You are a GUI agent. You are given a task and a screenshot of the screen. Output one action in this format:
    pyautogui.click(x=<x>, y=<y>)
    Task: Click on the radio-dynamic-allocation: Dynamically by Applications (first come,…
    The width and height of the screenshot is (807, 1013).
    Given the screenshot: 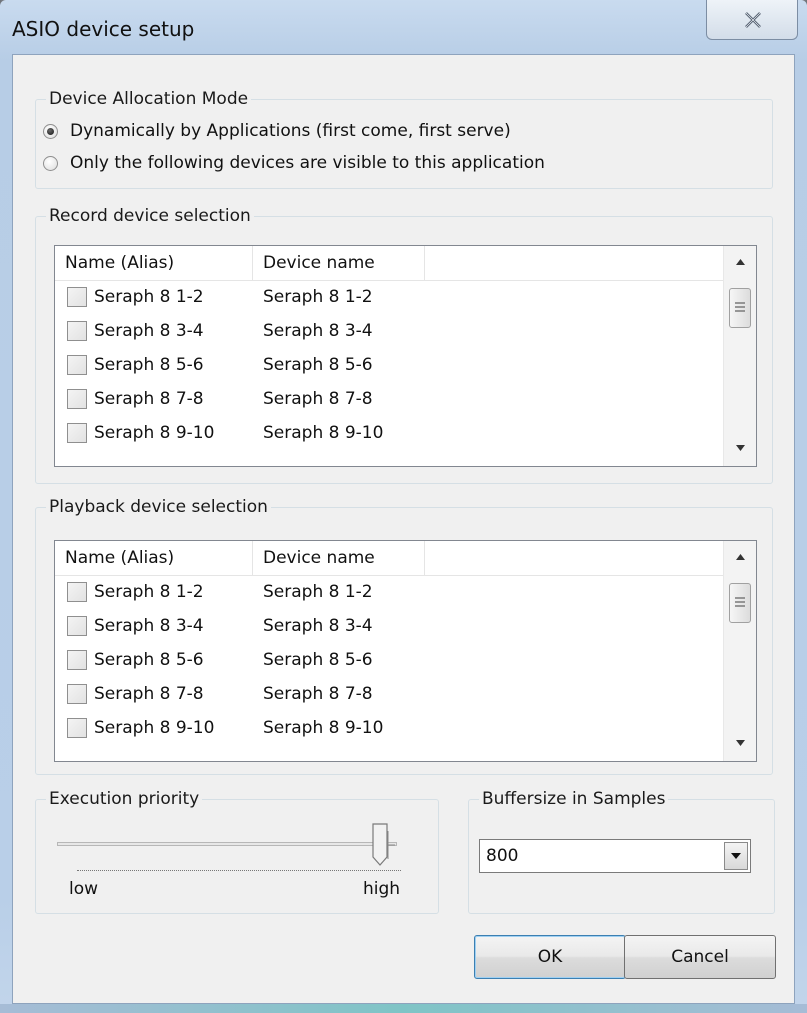 What is the action you would take?
    pyautogui.click(x=277, y=131)
    